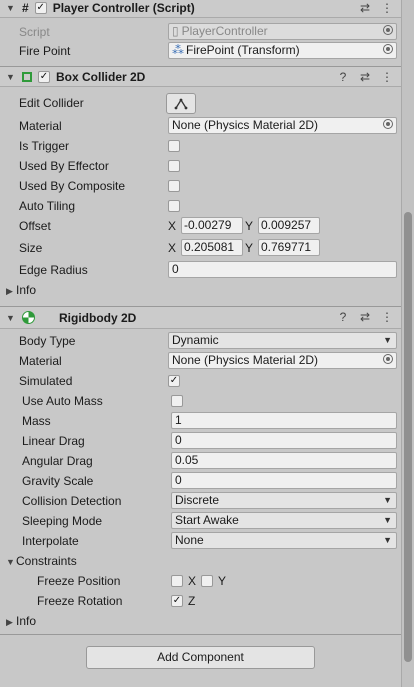  What do you see at coordinates (36, 421) in the screenshot?
I see `mass-label: Mass` at bounding box center [36, 421].